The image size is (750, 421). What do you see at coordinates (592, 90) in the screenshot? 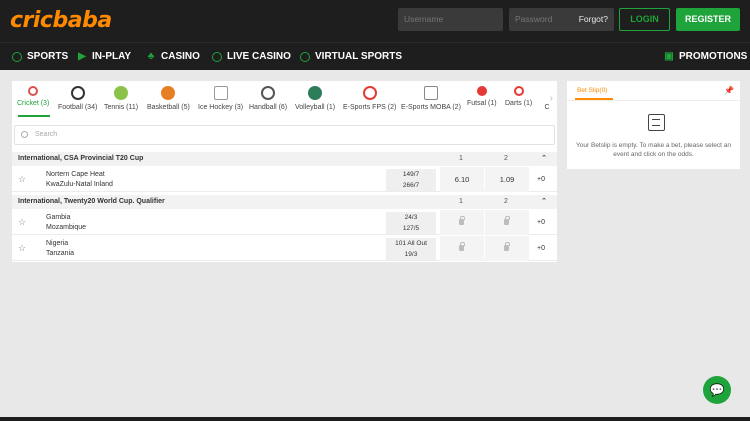
I see `betslip-tab: Bet Slip(0)` at bounding box center [592, 90].